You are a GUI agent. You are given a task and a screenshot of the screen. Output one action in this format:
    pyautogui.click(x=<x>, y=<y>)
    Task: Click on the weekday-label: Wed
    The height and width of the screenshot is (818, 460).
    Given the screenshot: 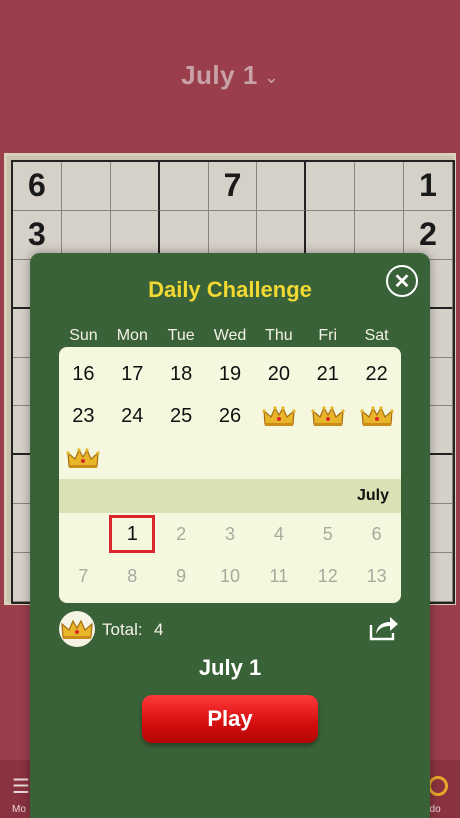 What is the action you would take?
    pyautogui.click(x=230, y=335)
    